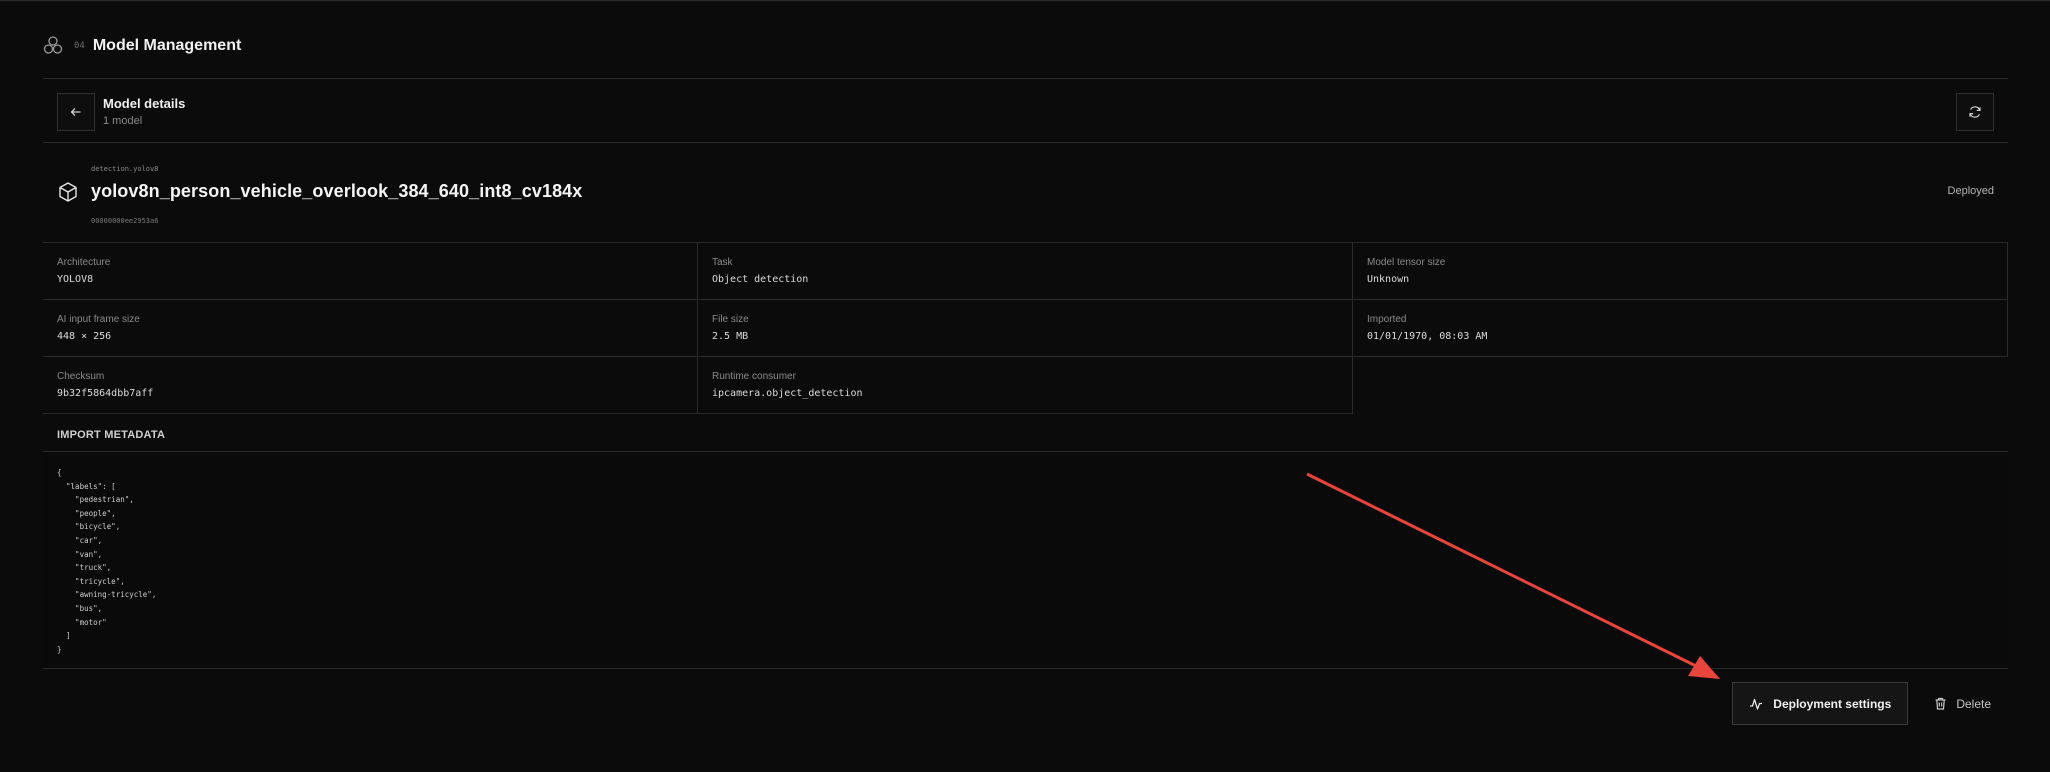 The image size is (2050, 772). What do you see at coordinates (144, 103) in the screenshot?
I see `details-title: Model details` at bounding box center [144, 103].